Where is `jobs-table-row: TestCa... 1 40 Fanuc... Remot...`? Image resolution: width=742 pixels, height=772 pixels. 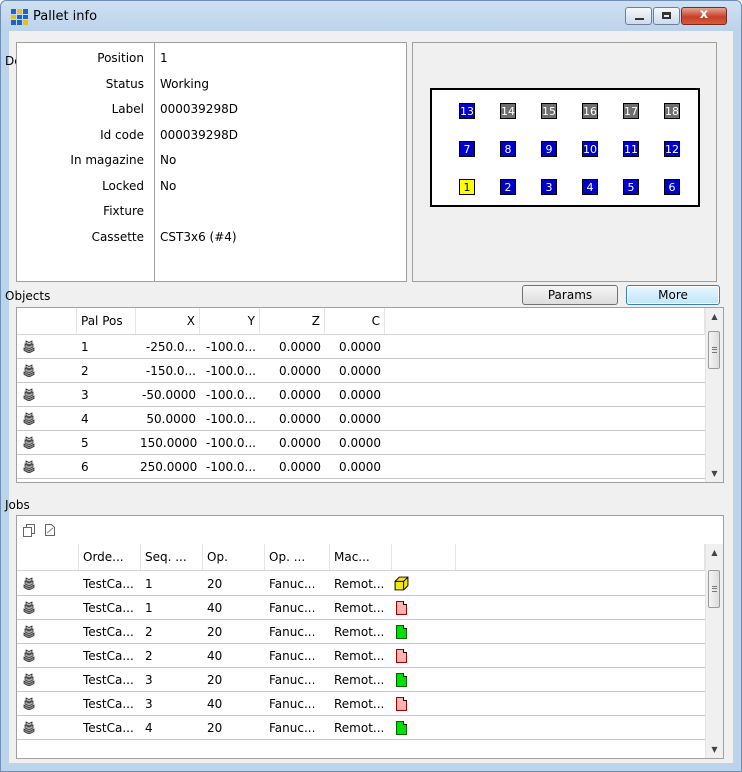
jobs-table-row: TestCa... 1 40 Fanuc... Remot... is located at coordinates (361, 608).